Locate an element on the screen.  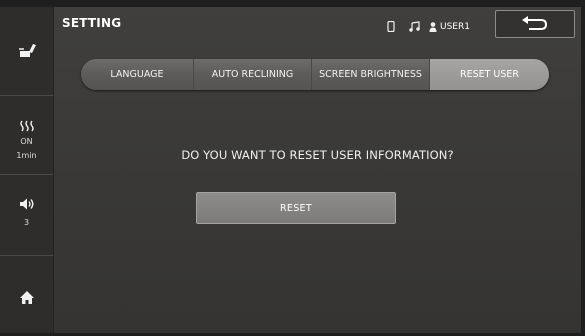
sidebar: ON 1min 3 is located at coordinates (27, 170).